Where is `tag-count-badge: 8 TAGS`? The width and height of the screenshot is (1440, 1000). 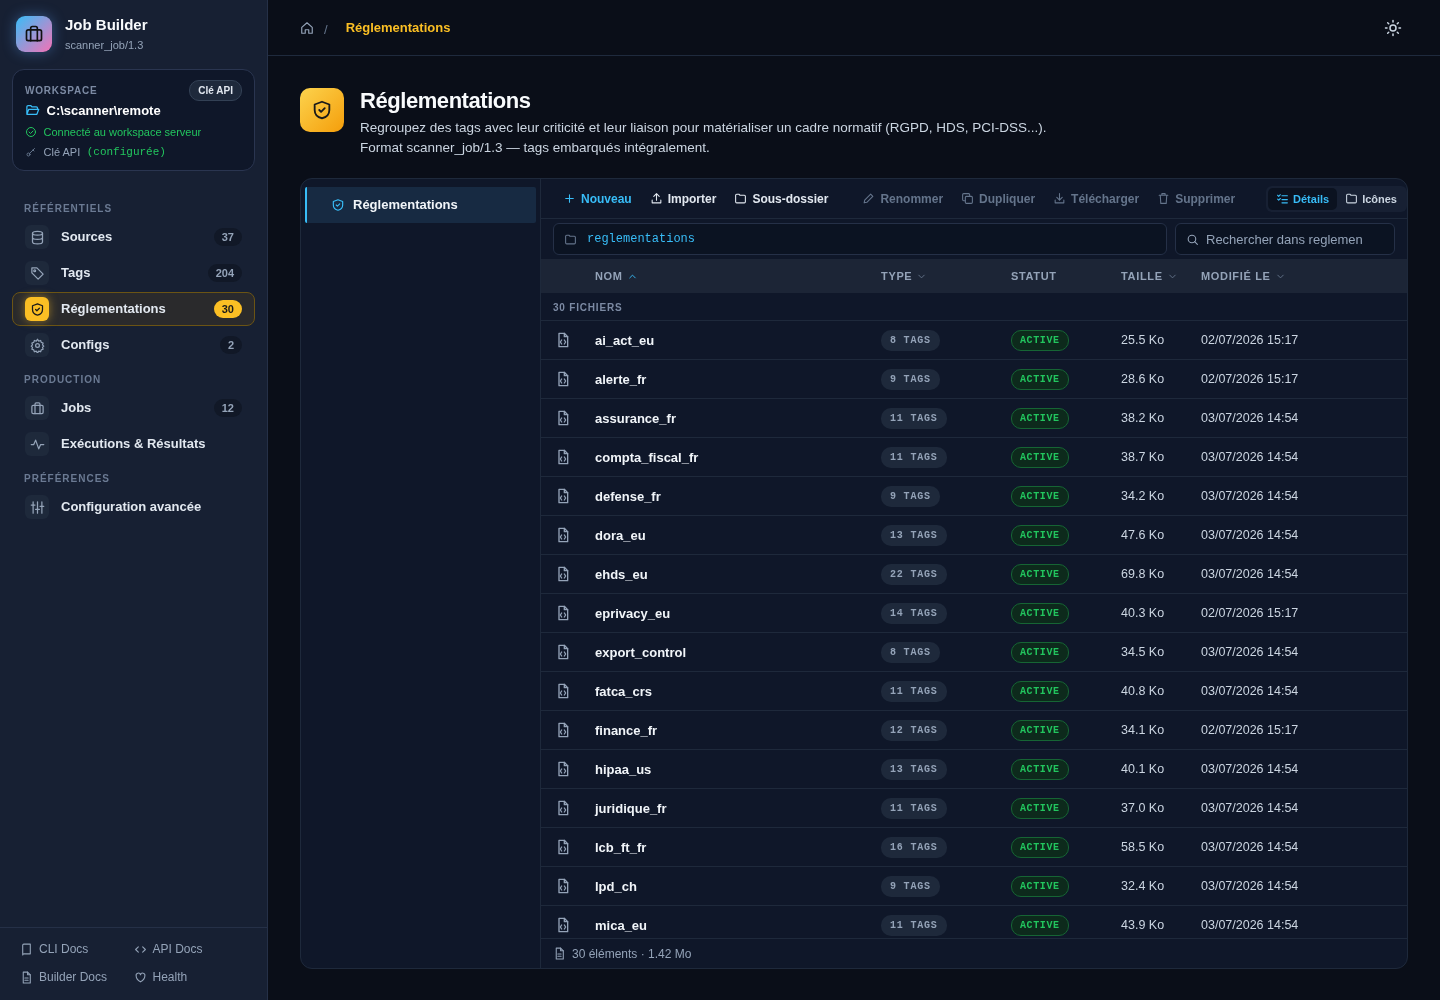 tag-count-badge: 8 TAGS is located at coordinates (910, 340).